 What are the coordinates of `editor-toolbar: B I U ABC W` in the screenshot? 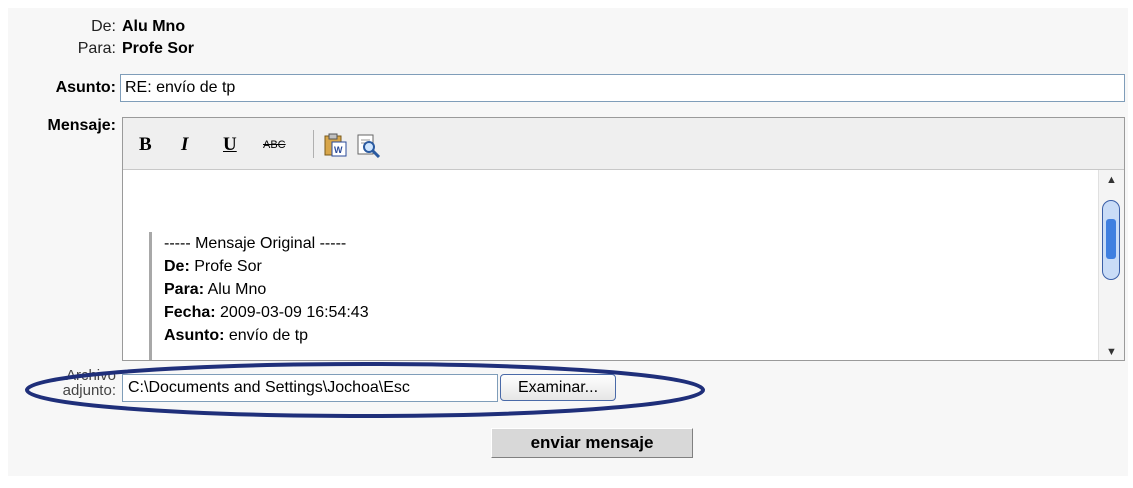 It's located at (623, 144).